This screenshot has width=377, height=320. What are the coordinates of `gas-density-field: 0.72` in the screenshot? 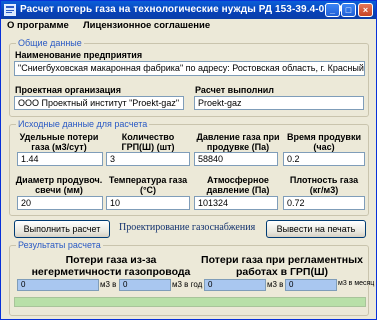 It's located at (324, 203).